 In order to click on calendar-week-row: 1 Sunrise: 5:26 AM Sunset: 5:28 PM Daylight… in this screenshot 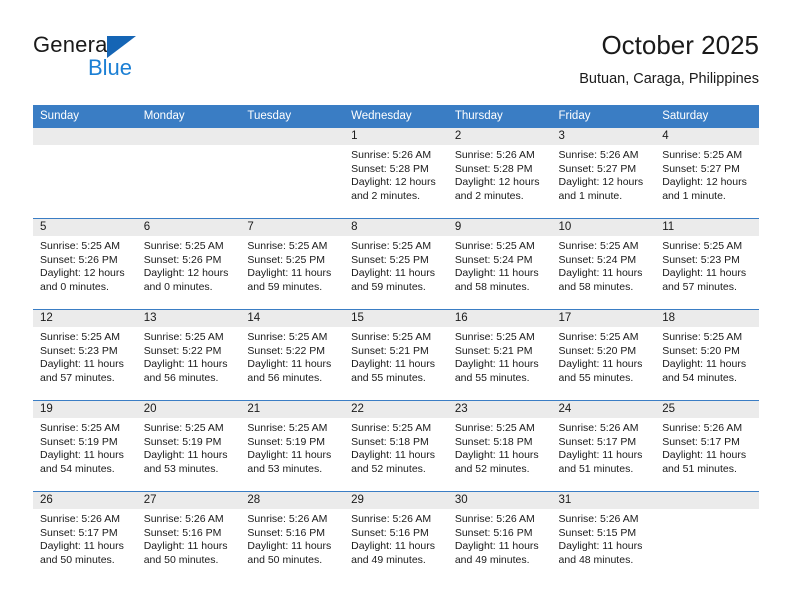, I will do `click(396, 173)`.